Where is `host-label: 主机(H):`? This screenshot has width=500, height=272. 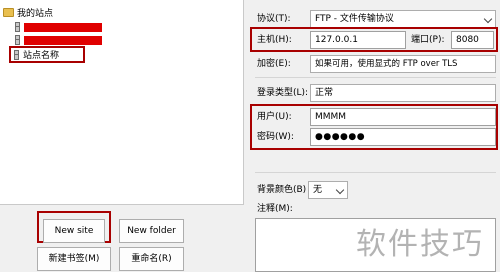 host-label: 主机(H): is located at coordinates (274, 40).